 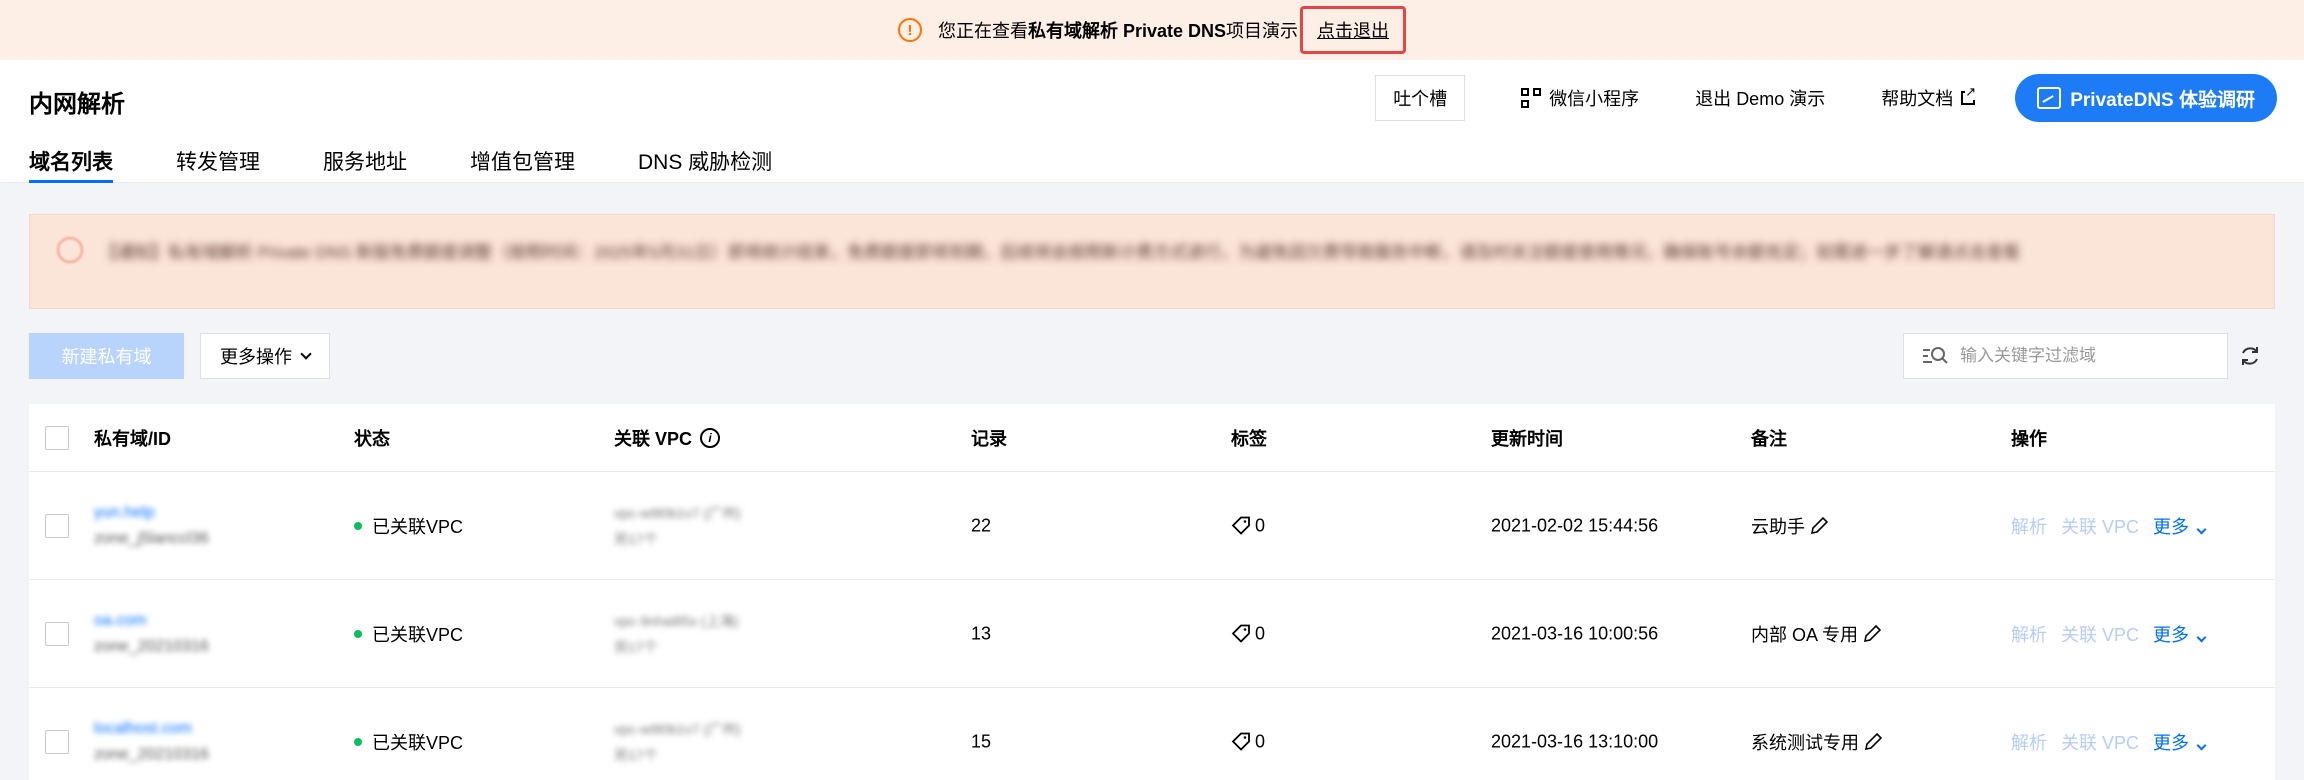 What do you see at coordinates (1935, 355) in the screenshot?
I see `filter-search-icon` at bounding box center [1935, 355].